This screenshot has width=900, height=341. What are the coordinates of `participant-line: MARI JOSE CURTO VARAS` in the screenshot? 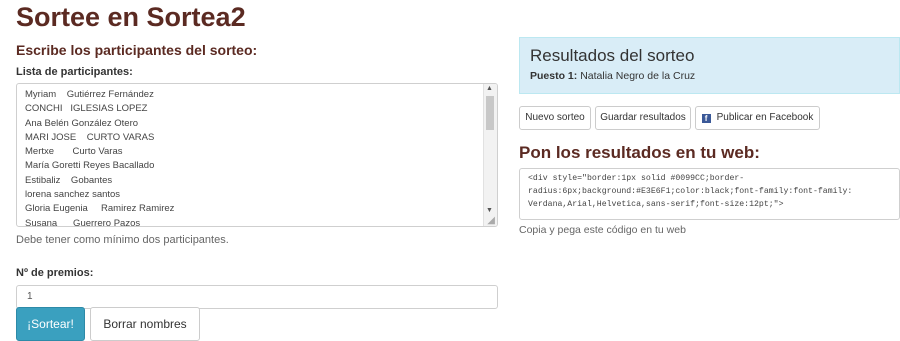 It's located at (90, 137).